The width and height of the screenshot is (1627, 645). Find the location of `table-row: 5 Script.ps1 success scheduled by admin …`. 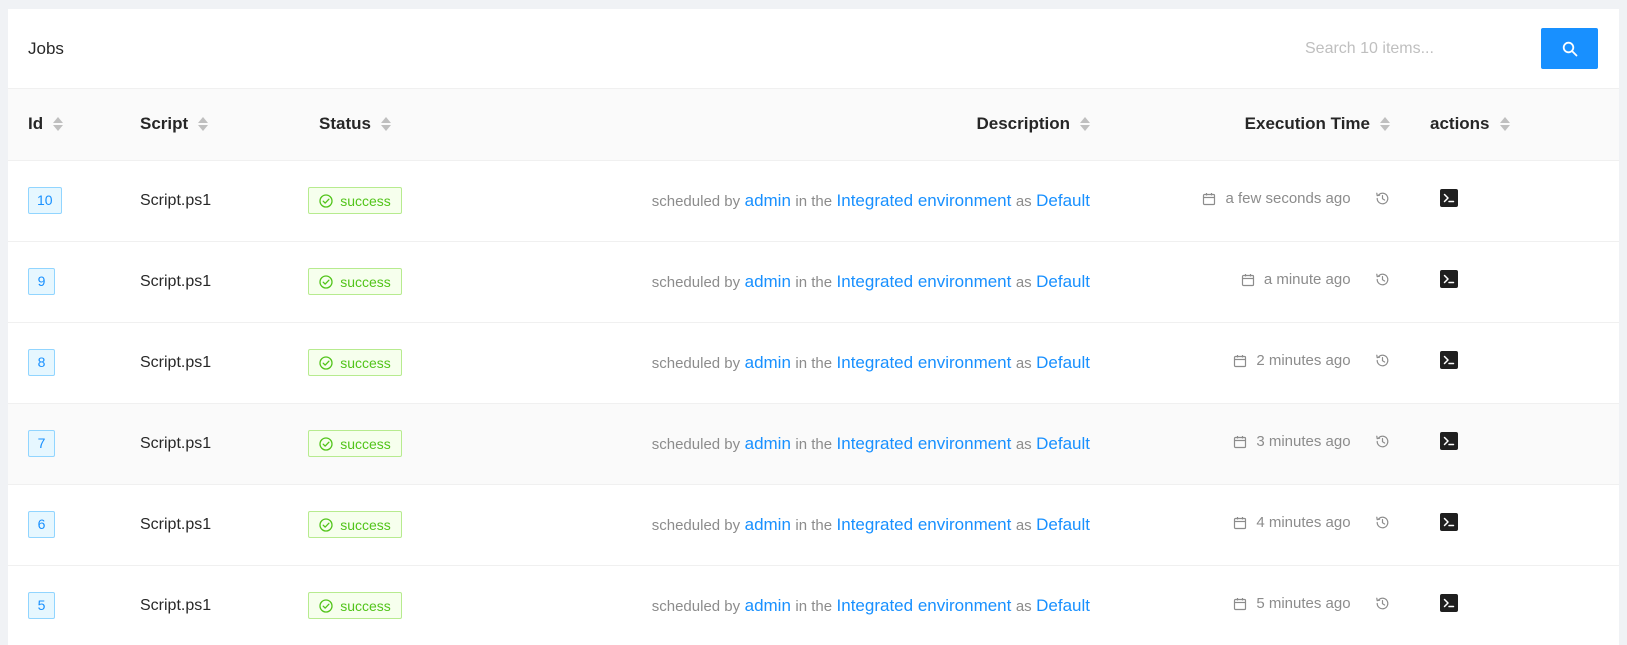

table-row: 5 Script.ps1 success scheduled by admin … is located at coordinates (813, 605).